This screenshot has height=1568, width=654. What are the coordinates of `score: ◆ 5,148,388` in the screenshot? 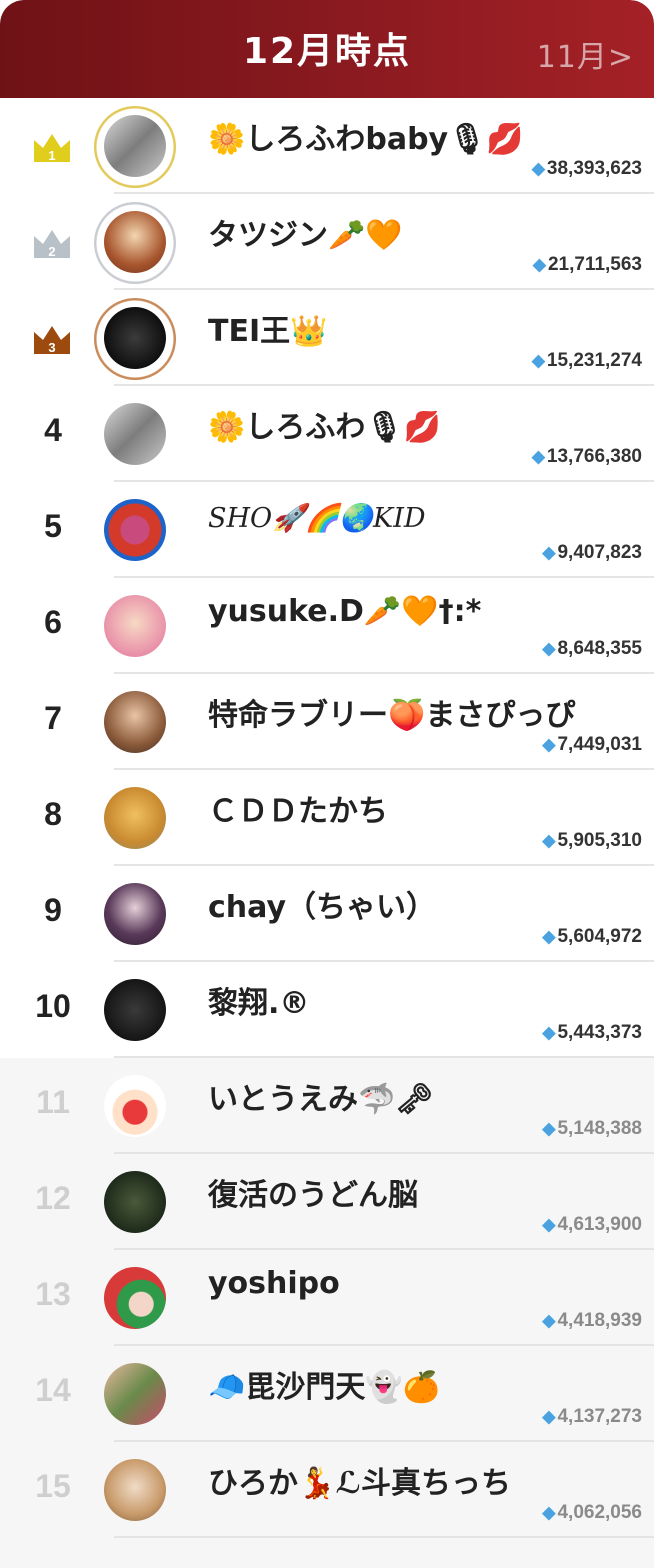 It's located at (592, 1128).